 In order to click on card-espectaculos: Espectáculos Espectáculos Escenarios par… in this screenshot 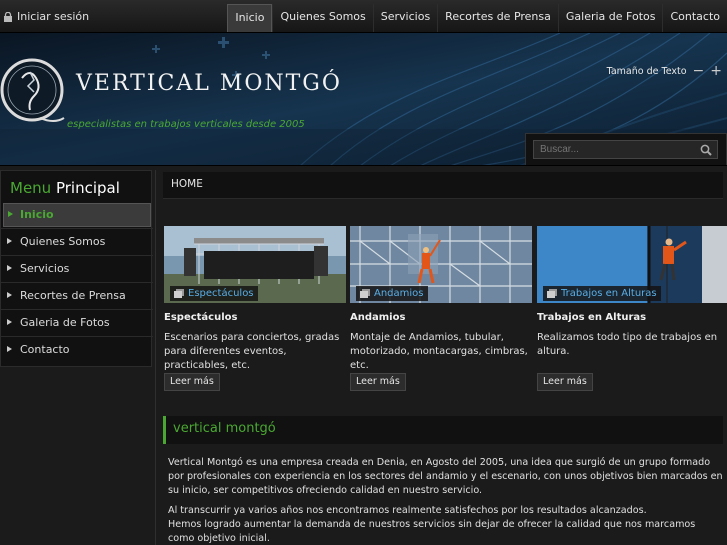, I will do `click(255, 308)`.